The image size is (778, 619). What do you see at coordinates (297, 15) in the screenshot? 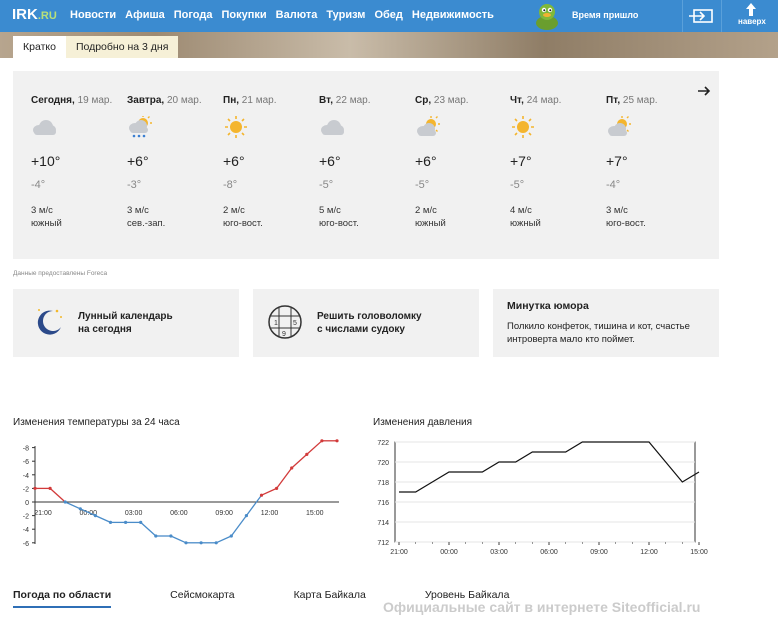
I see `nav-link-currency: Валюта` at bounding box center [297, 15].